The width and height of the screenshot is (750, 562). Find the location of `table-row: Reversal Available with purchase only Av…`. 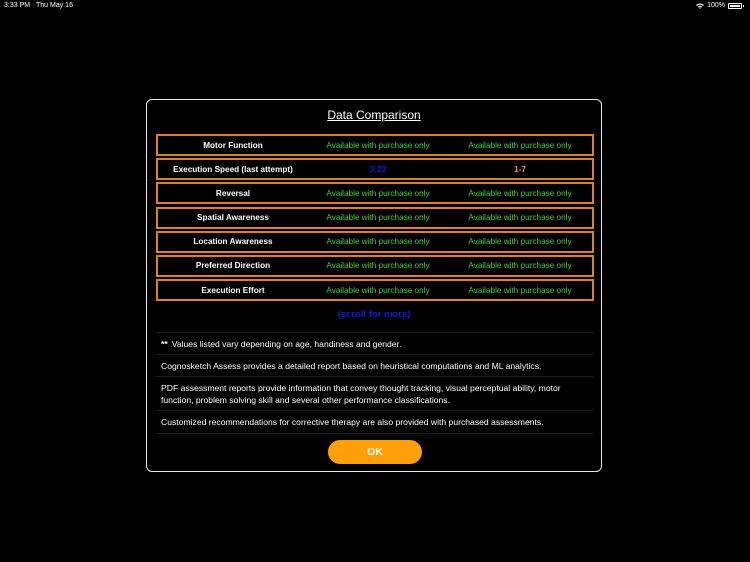

table-row: Reversal Available with purchase only Av… is located at coordinates (375, 193).